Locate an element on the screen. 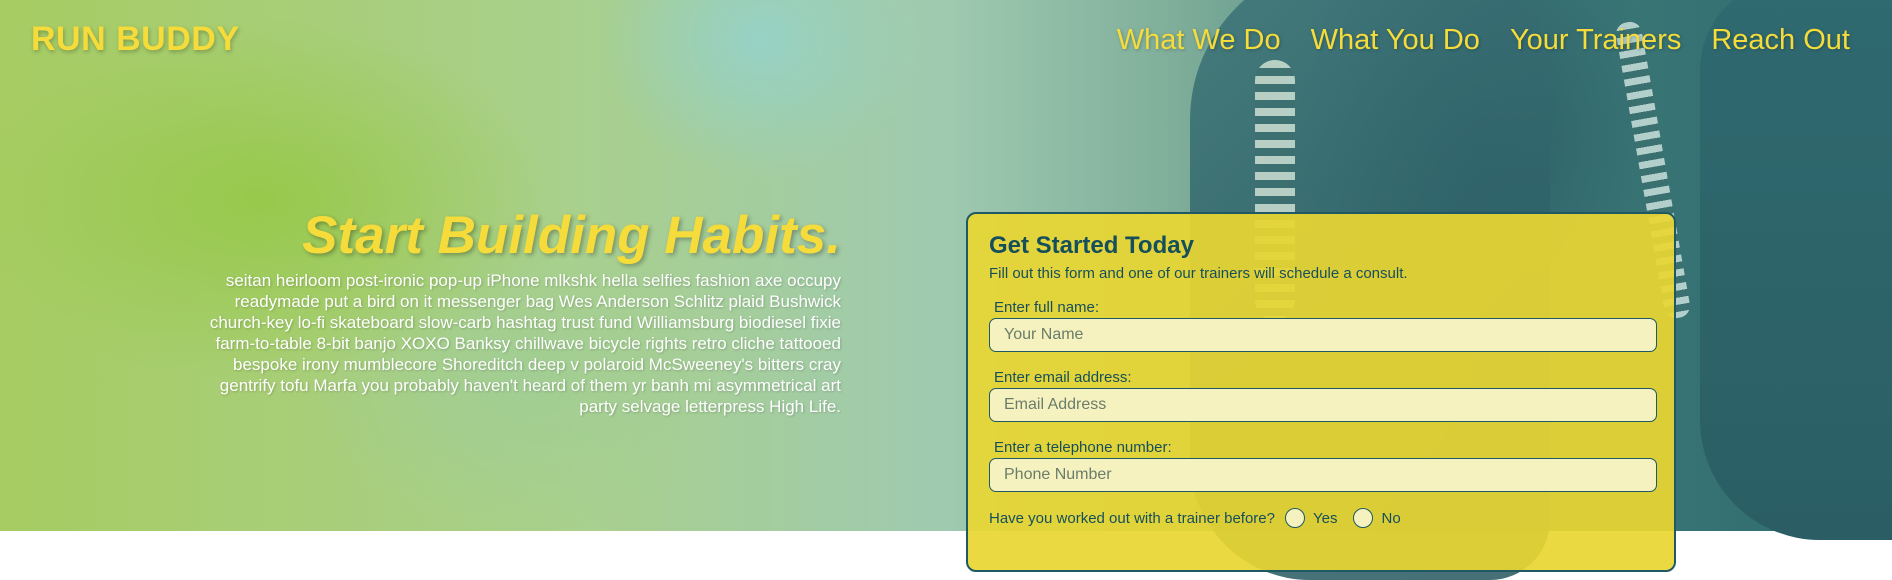 This screenshot has width=1892, height=580. nav-link-what-you-do: What You Do is located at coordinates (1395, 40).